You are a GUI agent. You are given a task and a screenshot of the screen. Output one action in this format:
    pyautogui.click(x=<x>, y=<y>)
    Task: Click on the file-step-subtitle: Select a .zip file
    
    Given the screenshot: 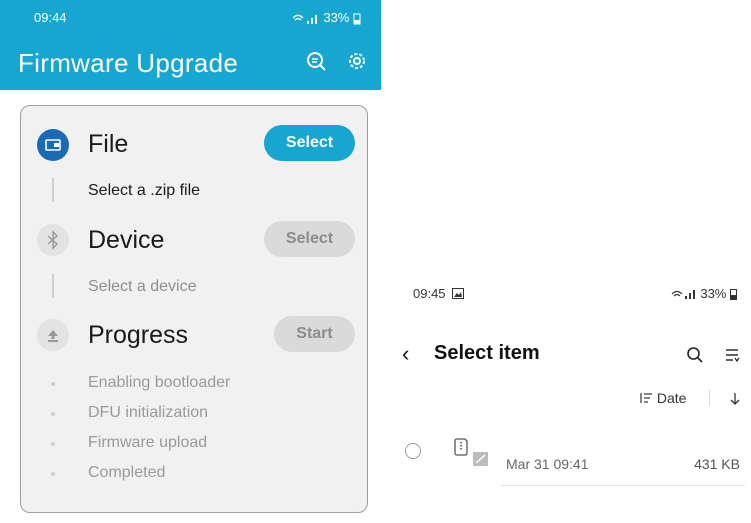 What is the action you would take?
    pyautogui.click(x=144, y=190)
    